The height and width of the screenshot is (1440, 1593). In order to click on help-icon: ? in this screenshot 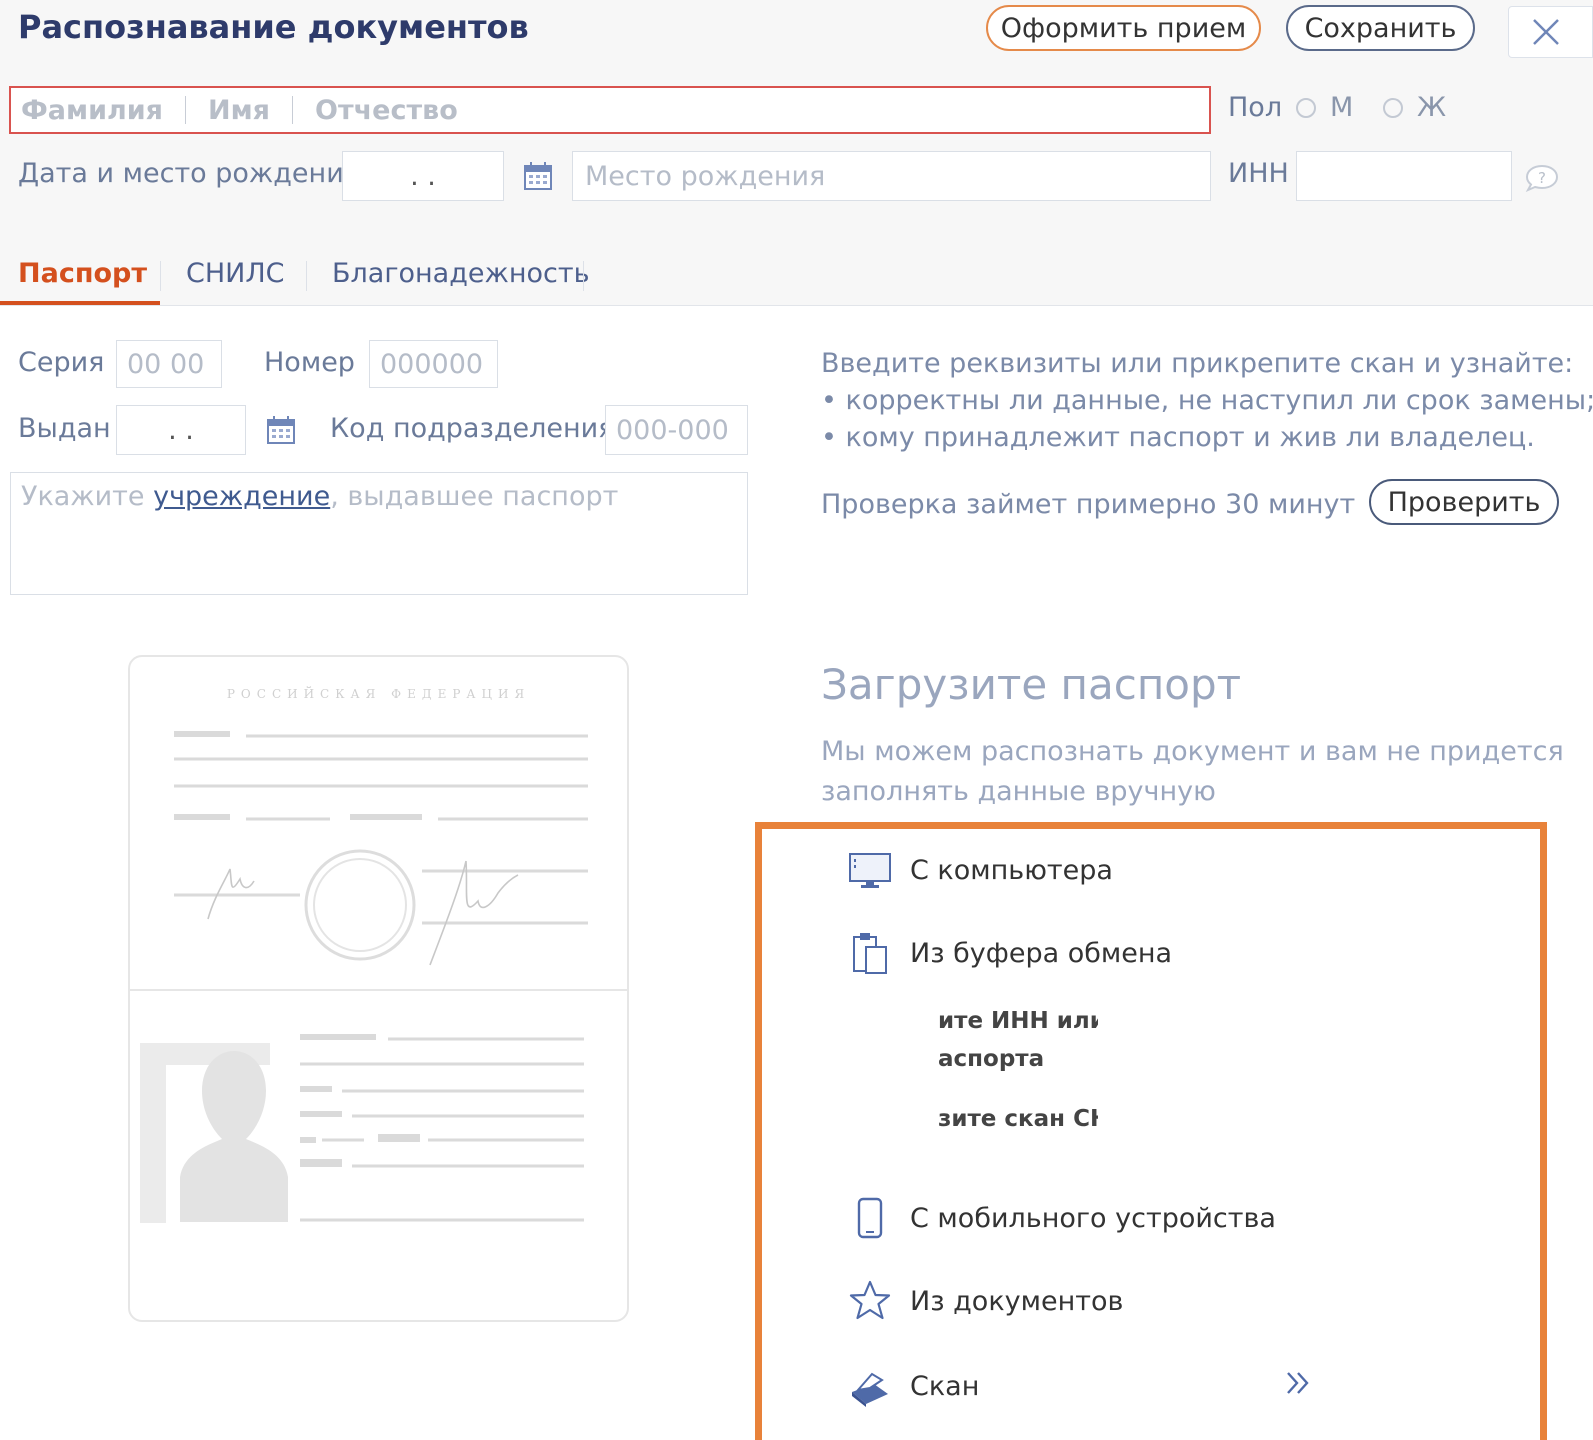, I will do `click(1542, 178)`.